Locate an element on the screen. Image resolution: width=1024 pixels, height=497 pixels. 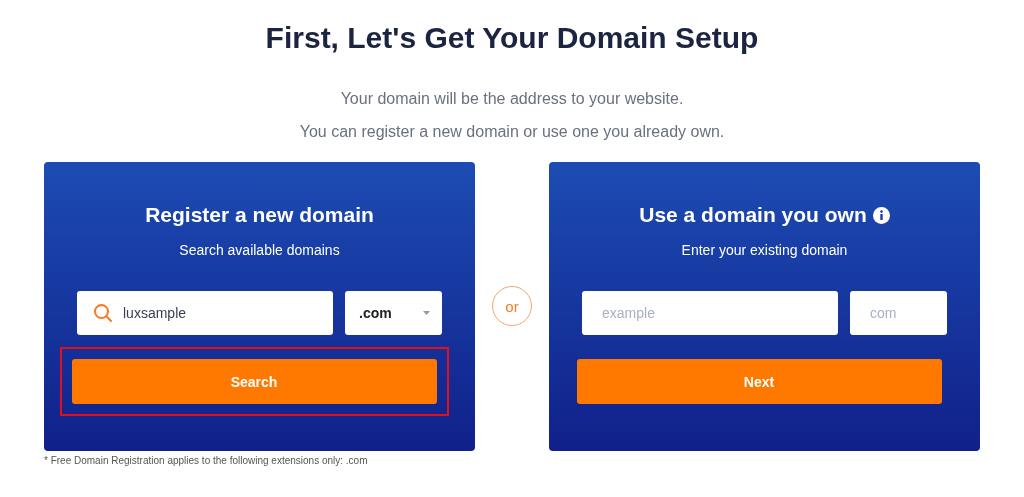
extension-dropdown: .com is located at coordinates (393, 313).